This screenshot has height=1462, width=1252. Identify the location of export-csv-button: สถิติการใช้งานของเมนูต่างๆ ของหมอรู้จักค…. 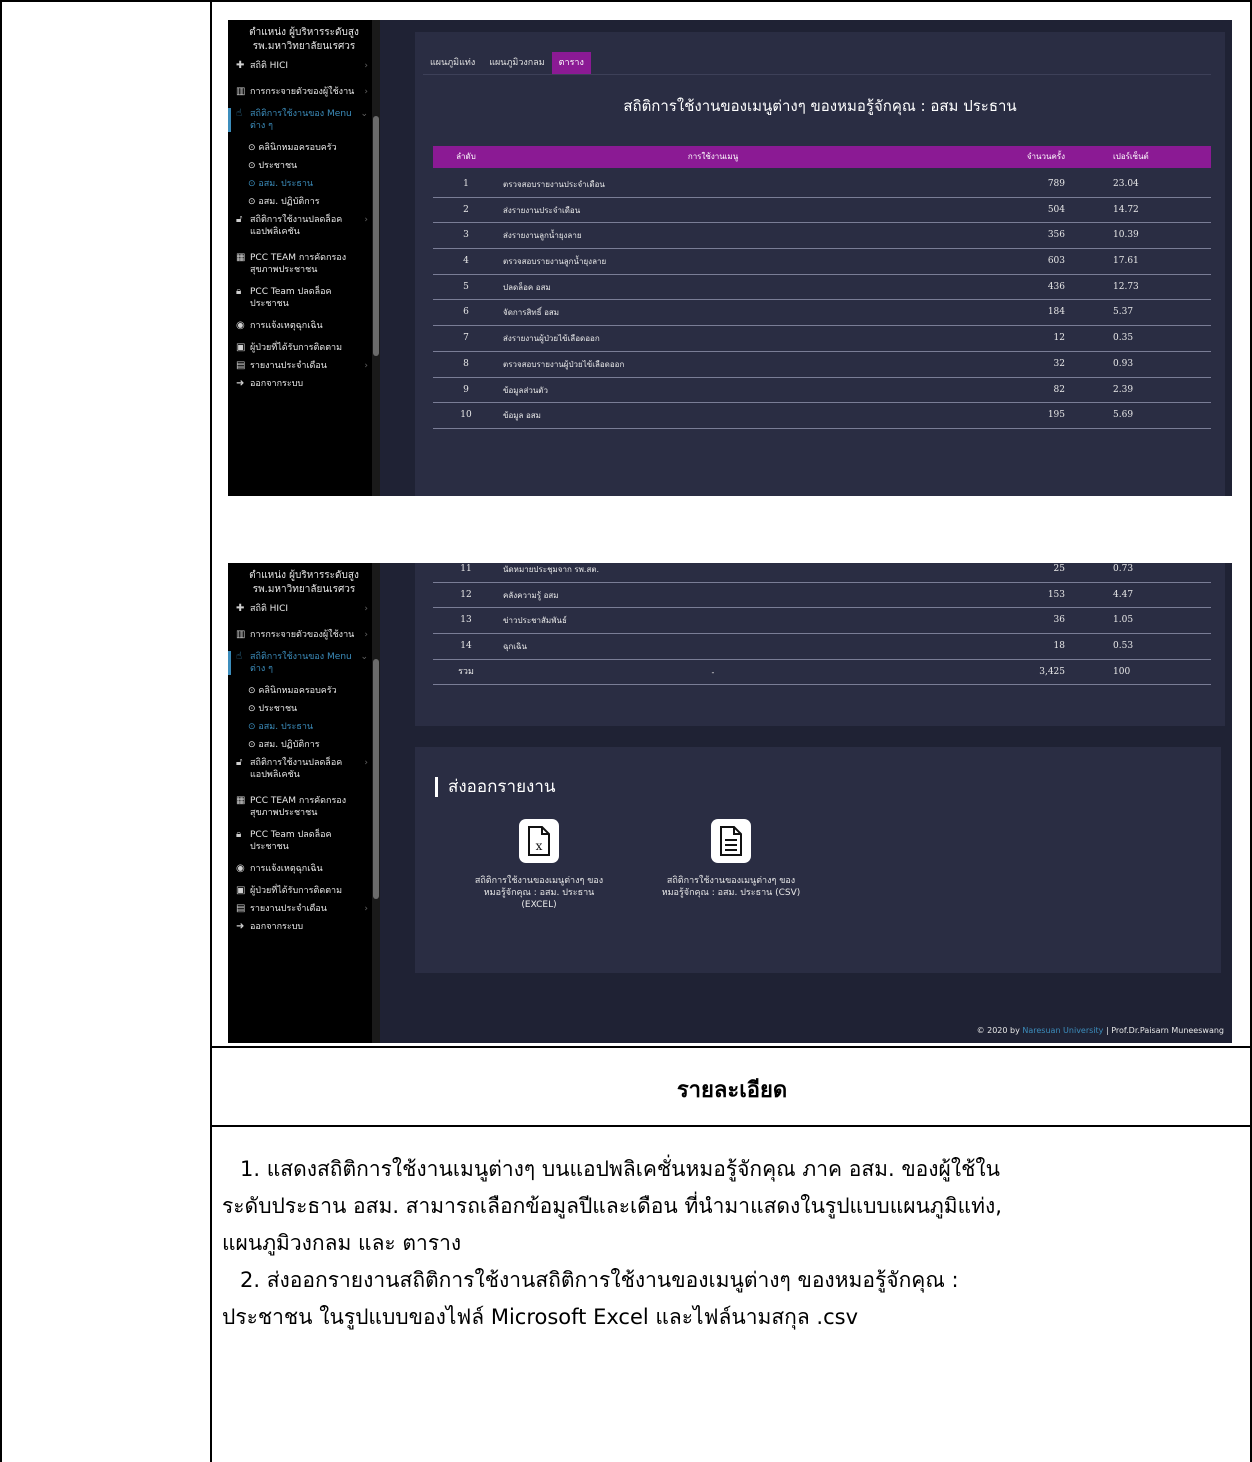
(731, 859).